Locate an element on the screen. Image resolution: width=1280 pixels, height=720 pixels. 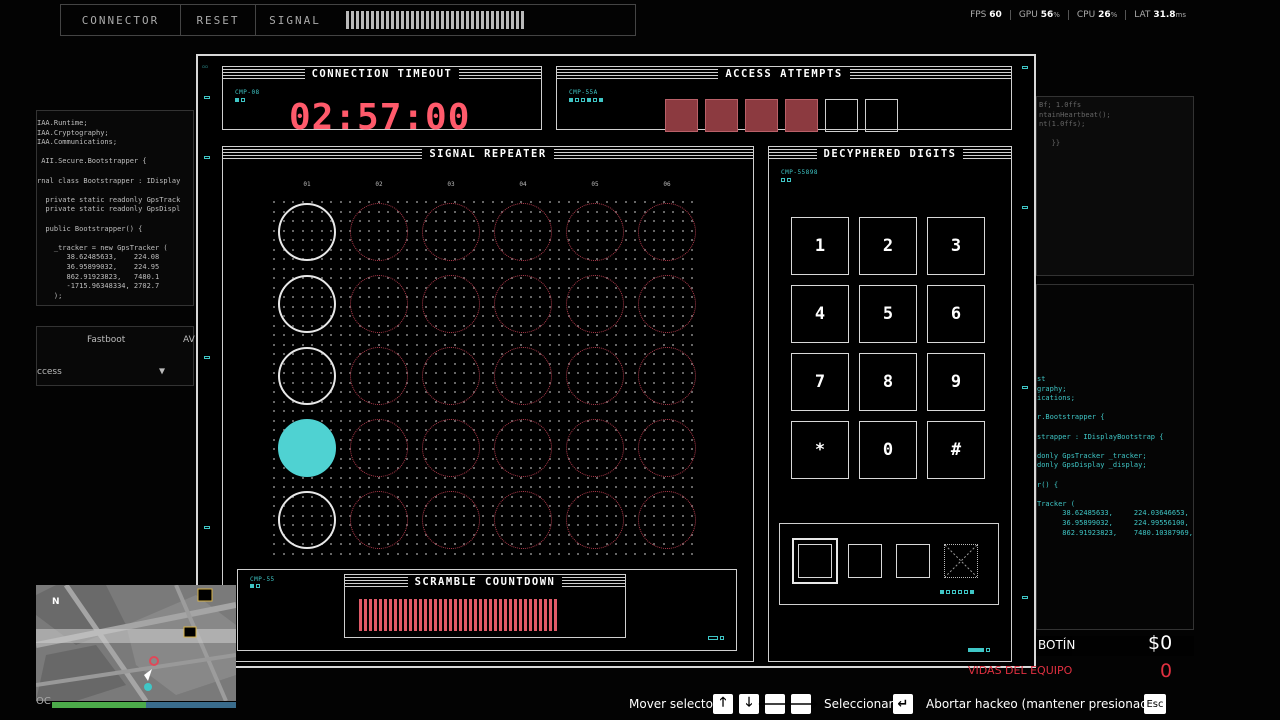
chevron-down-icon: ▼ is located at coordinates (162, 371).